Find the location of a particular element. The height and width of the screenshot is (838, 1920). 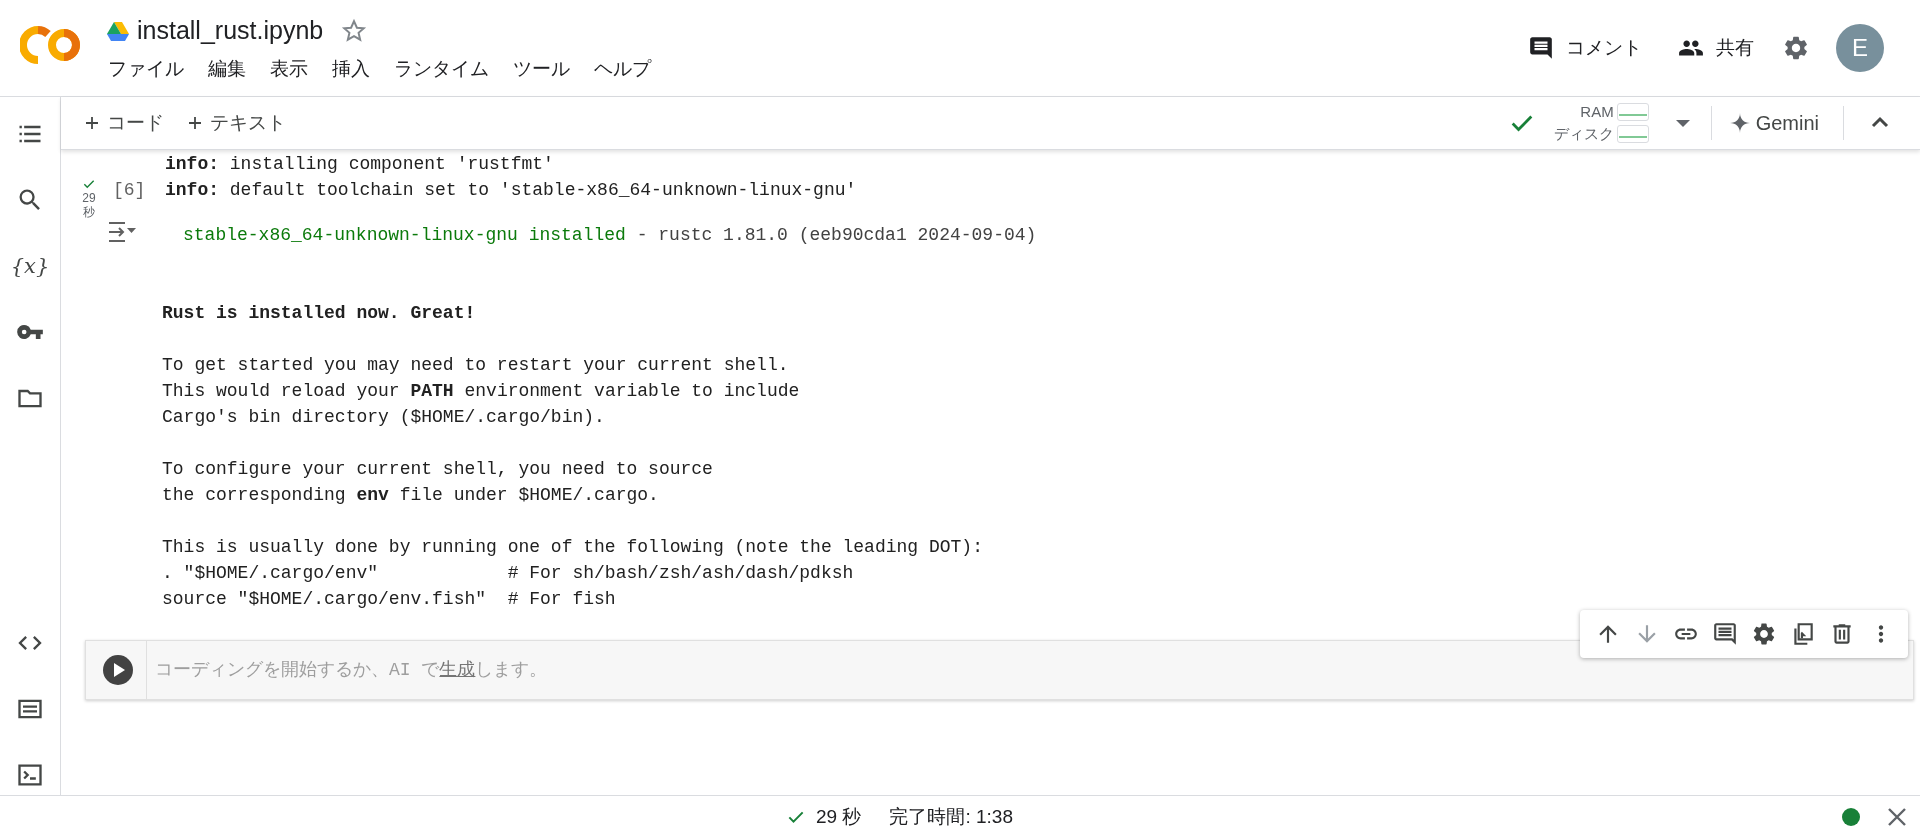

output-line: source "$HOME/.cargo/env.fish" # For fish is located at coordinates (389, 599).